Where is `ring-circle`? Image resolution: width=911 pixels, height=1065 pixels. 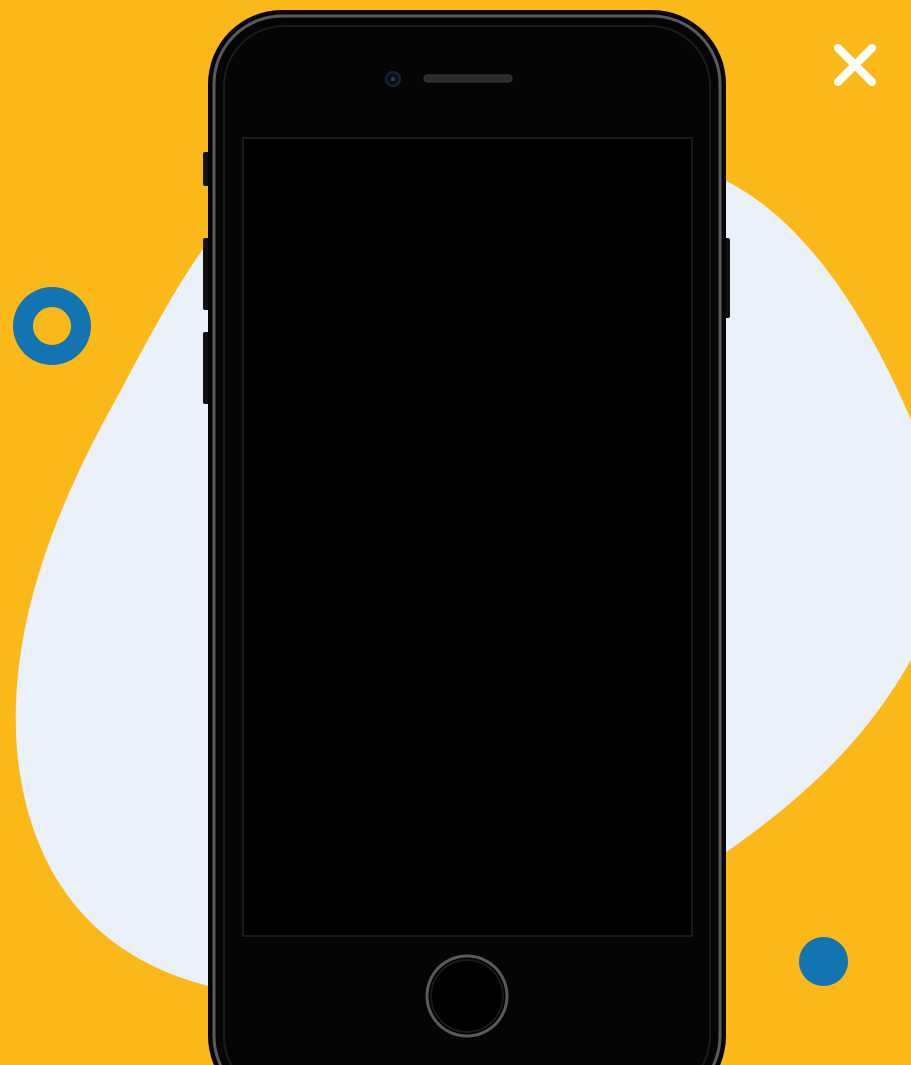 ring-circle is located at coordinates (52, 326).